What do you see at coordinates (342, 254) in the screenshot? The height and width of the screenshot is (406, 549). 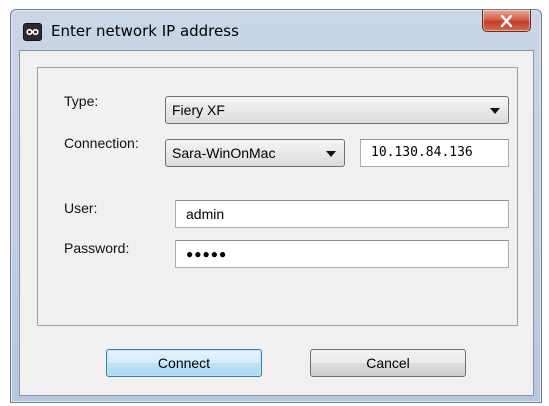 I see `password-input: ●●●●●` at bounding box center [342, 254].